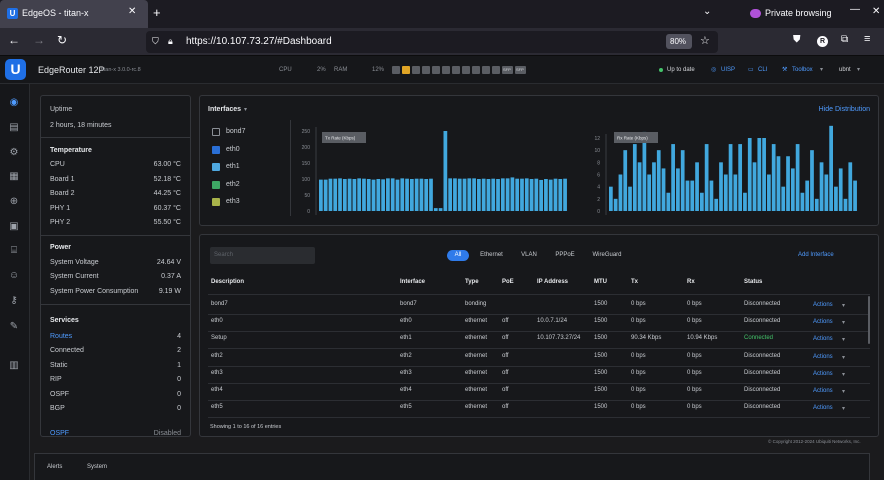 The image size is (884, 480). What do you see at coordinates (869, 320) in the screenshot?
I see `table-scrollbar` at bounding box center [869, 320].